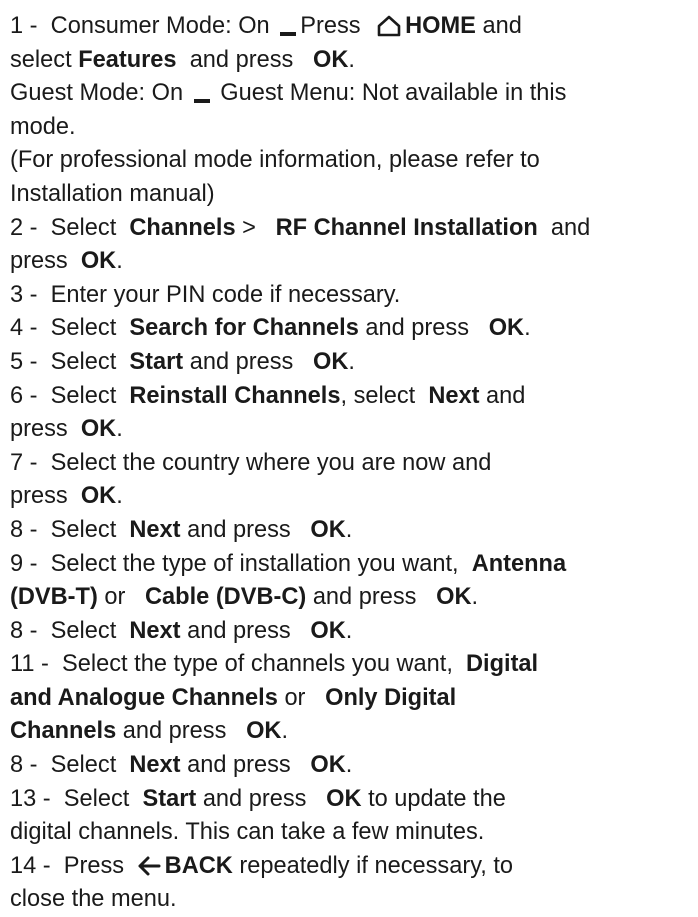 Image resolution: width=698 pixels, height=917 pixels. I want to click on step-number: 4 -, so click(24, 328).